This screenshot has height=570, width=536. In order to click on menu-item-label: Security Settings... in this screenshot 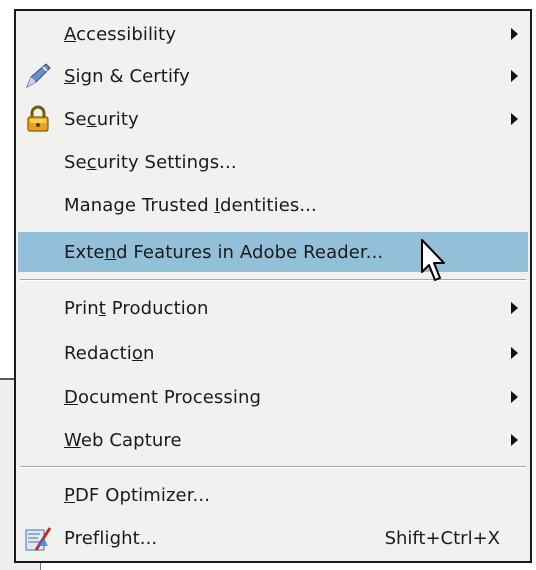, I will do `click(150, 162)`.